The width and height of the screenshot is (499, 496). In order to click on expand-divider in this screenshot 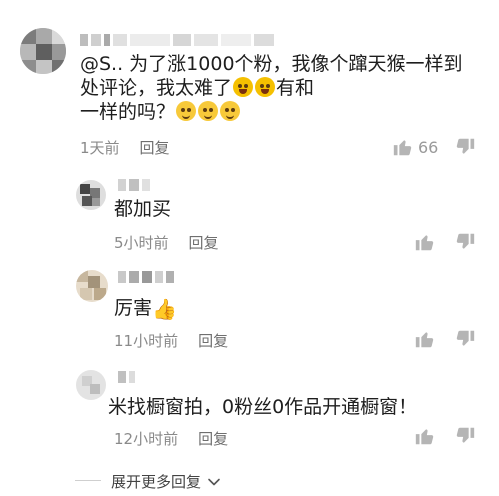, I will do `click(88, 480)`.